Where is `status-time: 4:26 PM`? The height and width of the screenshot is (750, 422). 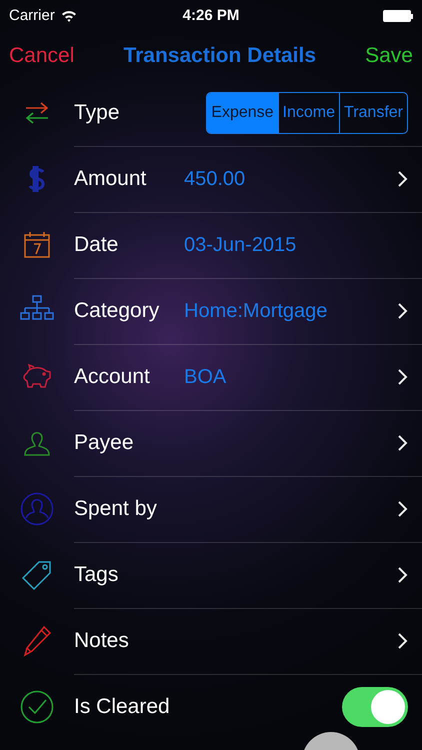 status-time: 4:26 PM is located at coordinates (211, 16).